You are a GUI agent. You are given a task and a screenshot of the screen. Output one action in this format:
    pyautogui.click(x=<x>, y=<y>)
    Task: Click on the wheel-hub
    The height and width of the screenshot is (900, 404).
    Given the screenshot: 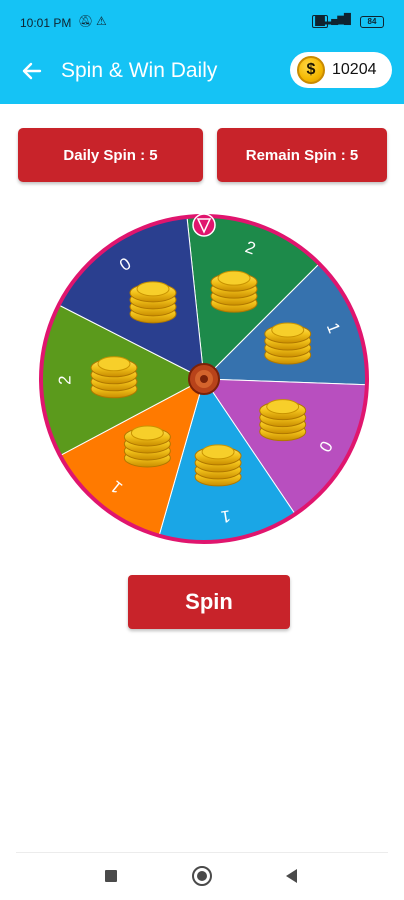 What is the action you would take?
    pyautogui.click(x=204, y=379)
    